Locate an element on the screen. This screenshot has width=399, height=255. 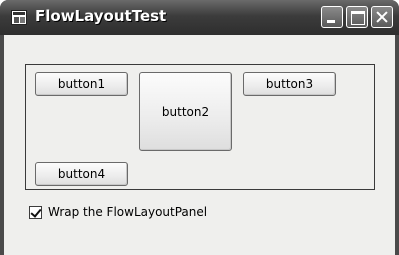
minimize-button is located at coordinates (332, 17).